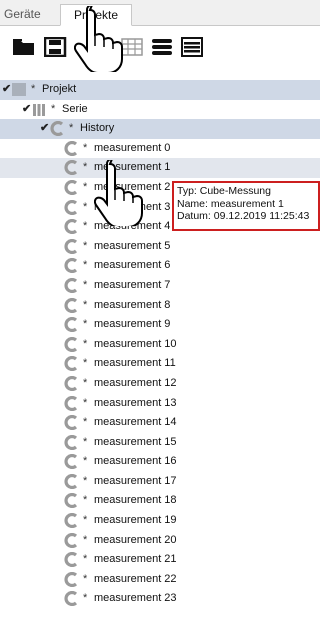  I want to click on tree-item: * measurement 7, so click(160, 286).